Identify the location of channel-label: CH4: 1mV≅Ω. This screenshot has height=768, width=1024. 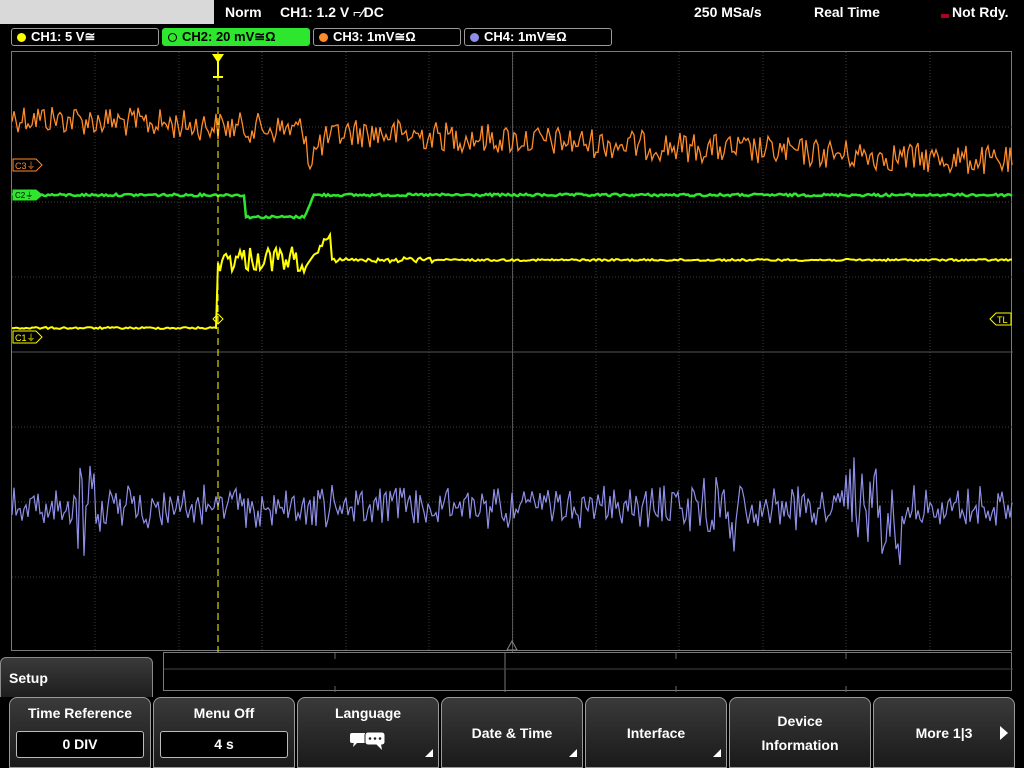
(525, 36).